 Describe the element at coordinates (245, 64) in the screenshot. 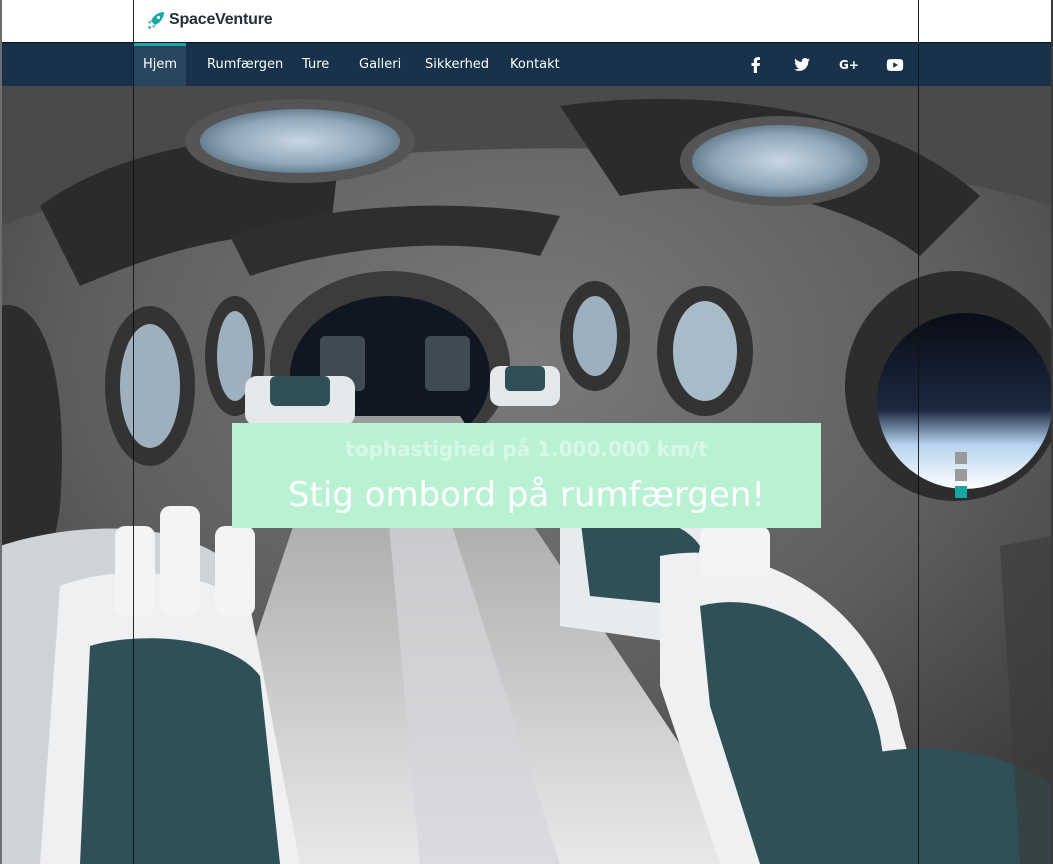

I see `nav-item-rumfaergen: Rumfærgen` at that location.